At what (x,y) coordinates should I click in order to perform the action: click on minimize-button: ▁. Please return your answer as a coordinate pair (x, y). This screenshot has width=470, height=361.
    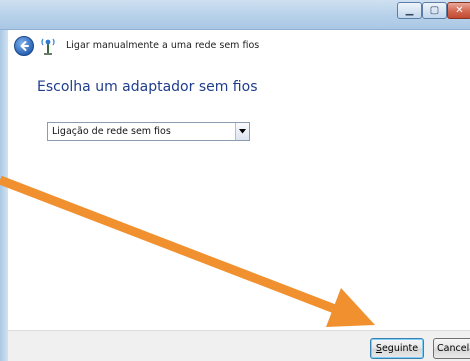
    Looking at the image, I should click on (409, 10).